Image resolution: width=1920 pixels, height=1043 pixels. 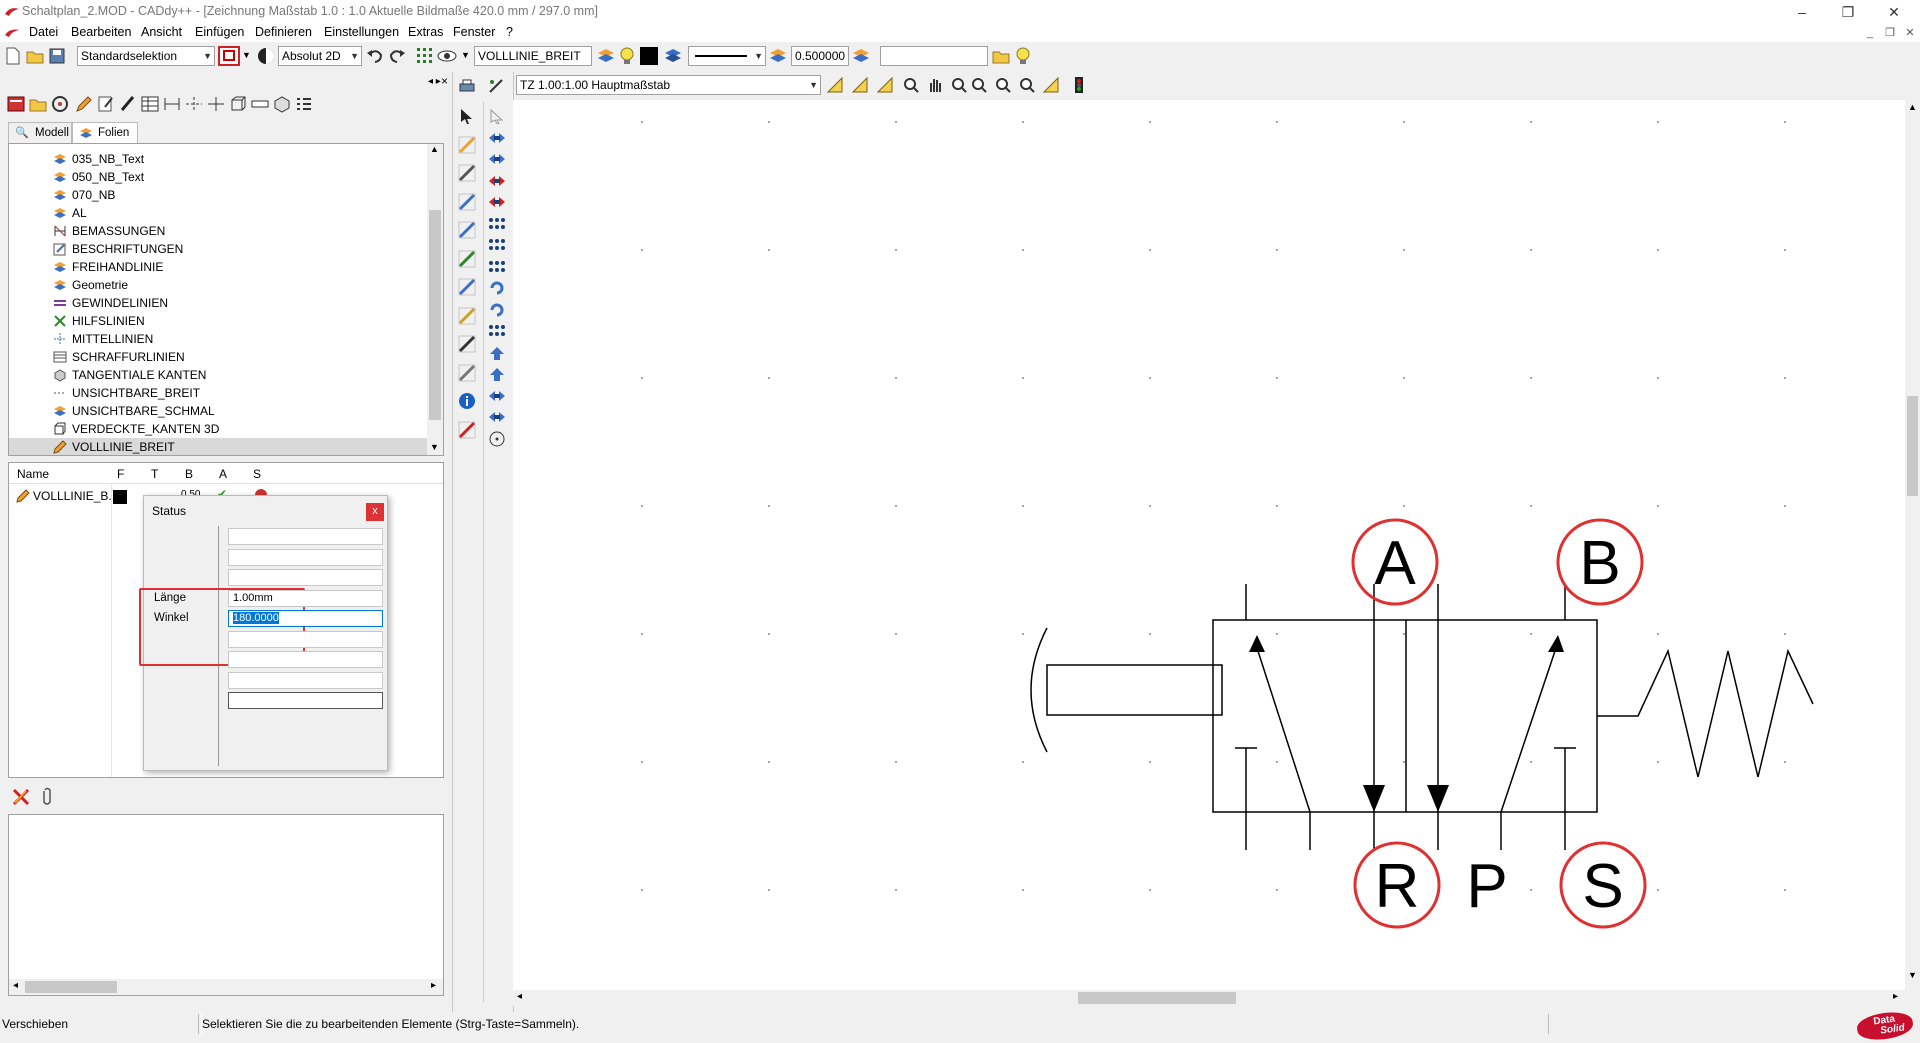 I want to click on menu-einstellungen: Einstellungen, so click(x=361, y=32).